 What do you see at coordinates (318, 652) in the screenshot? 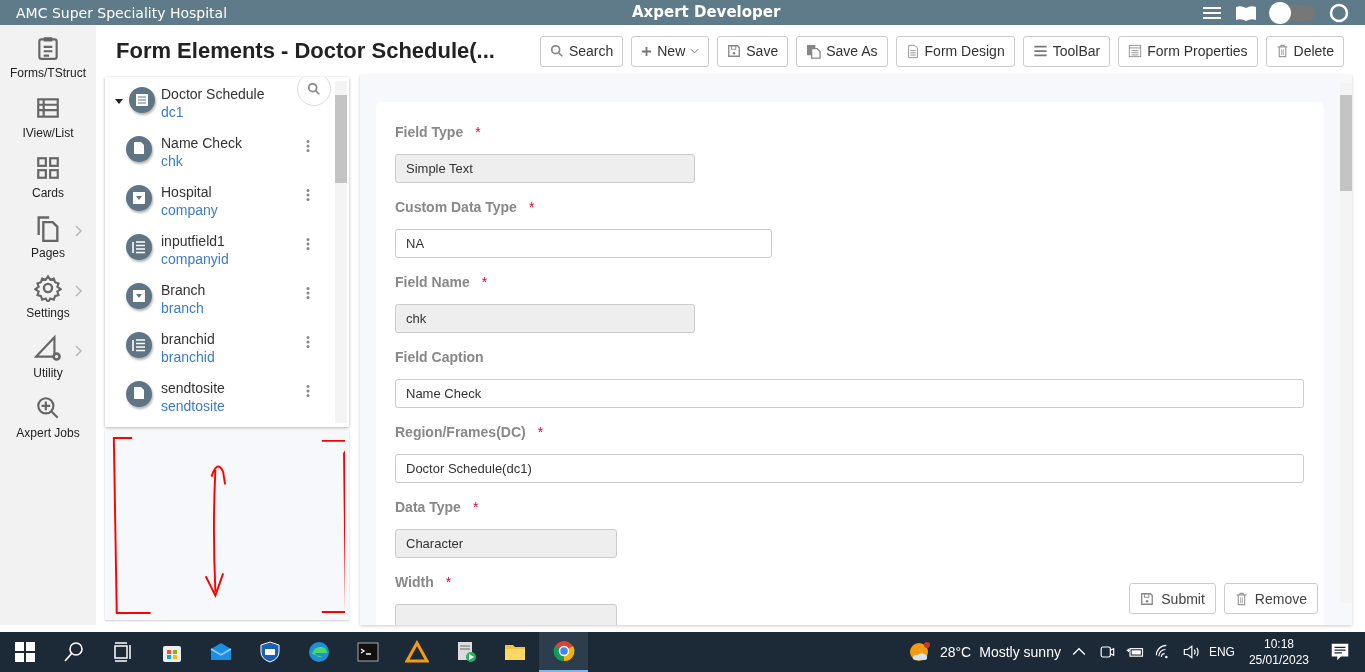
I see `browser-icon` at bounding box center [318, 652].